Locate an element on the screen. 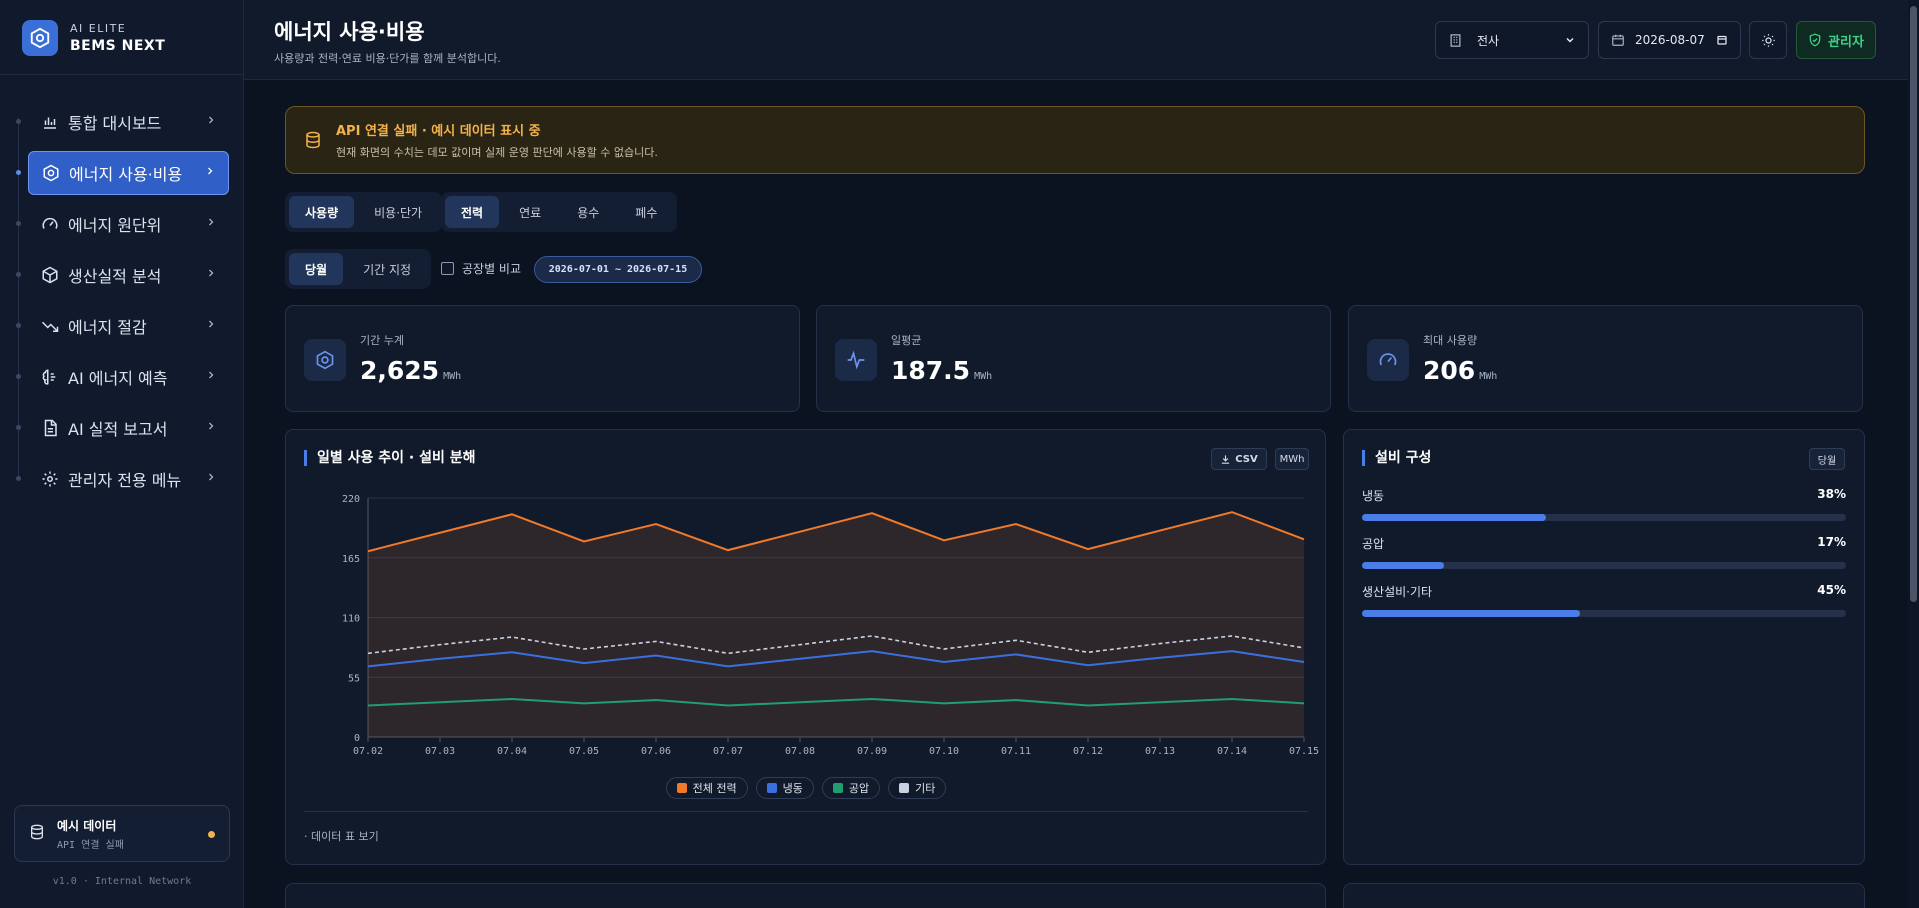 The width and height of the screenshot is (1919, 908). x-tick-label: 07.03 is located at coordinates (440, 751).